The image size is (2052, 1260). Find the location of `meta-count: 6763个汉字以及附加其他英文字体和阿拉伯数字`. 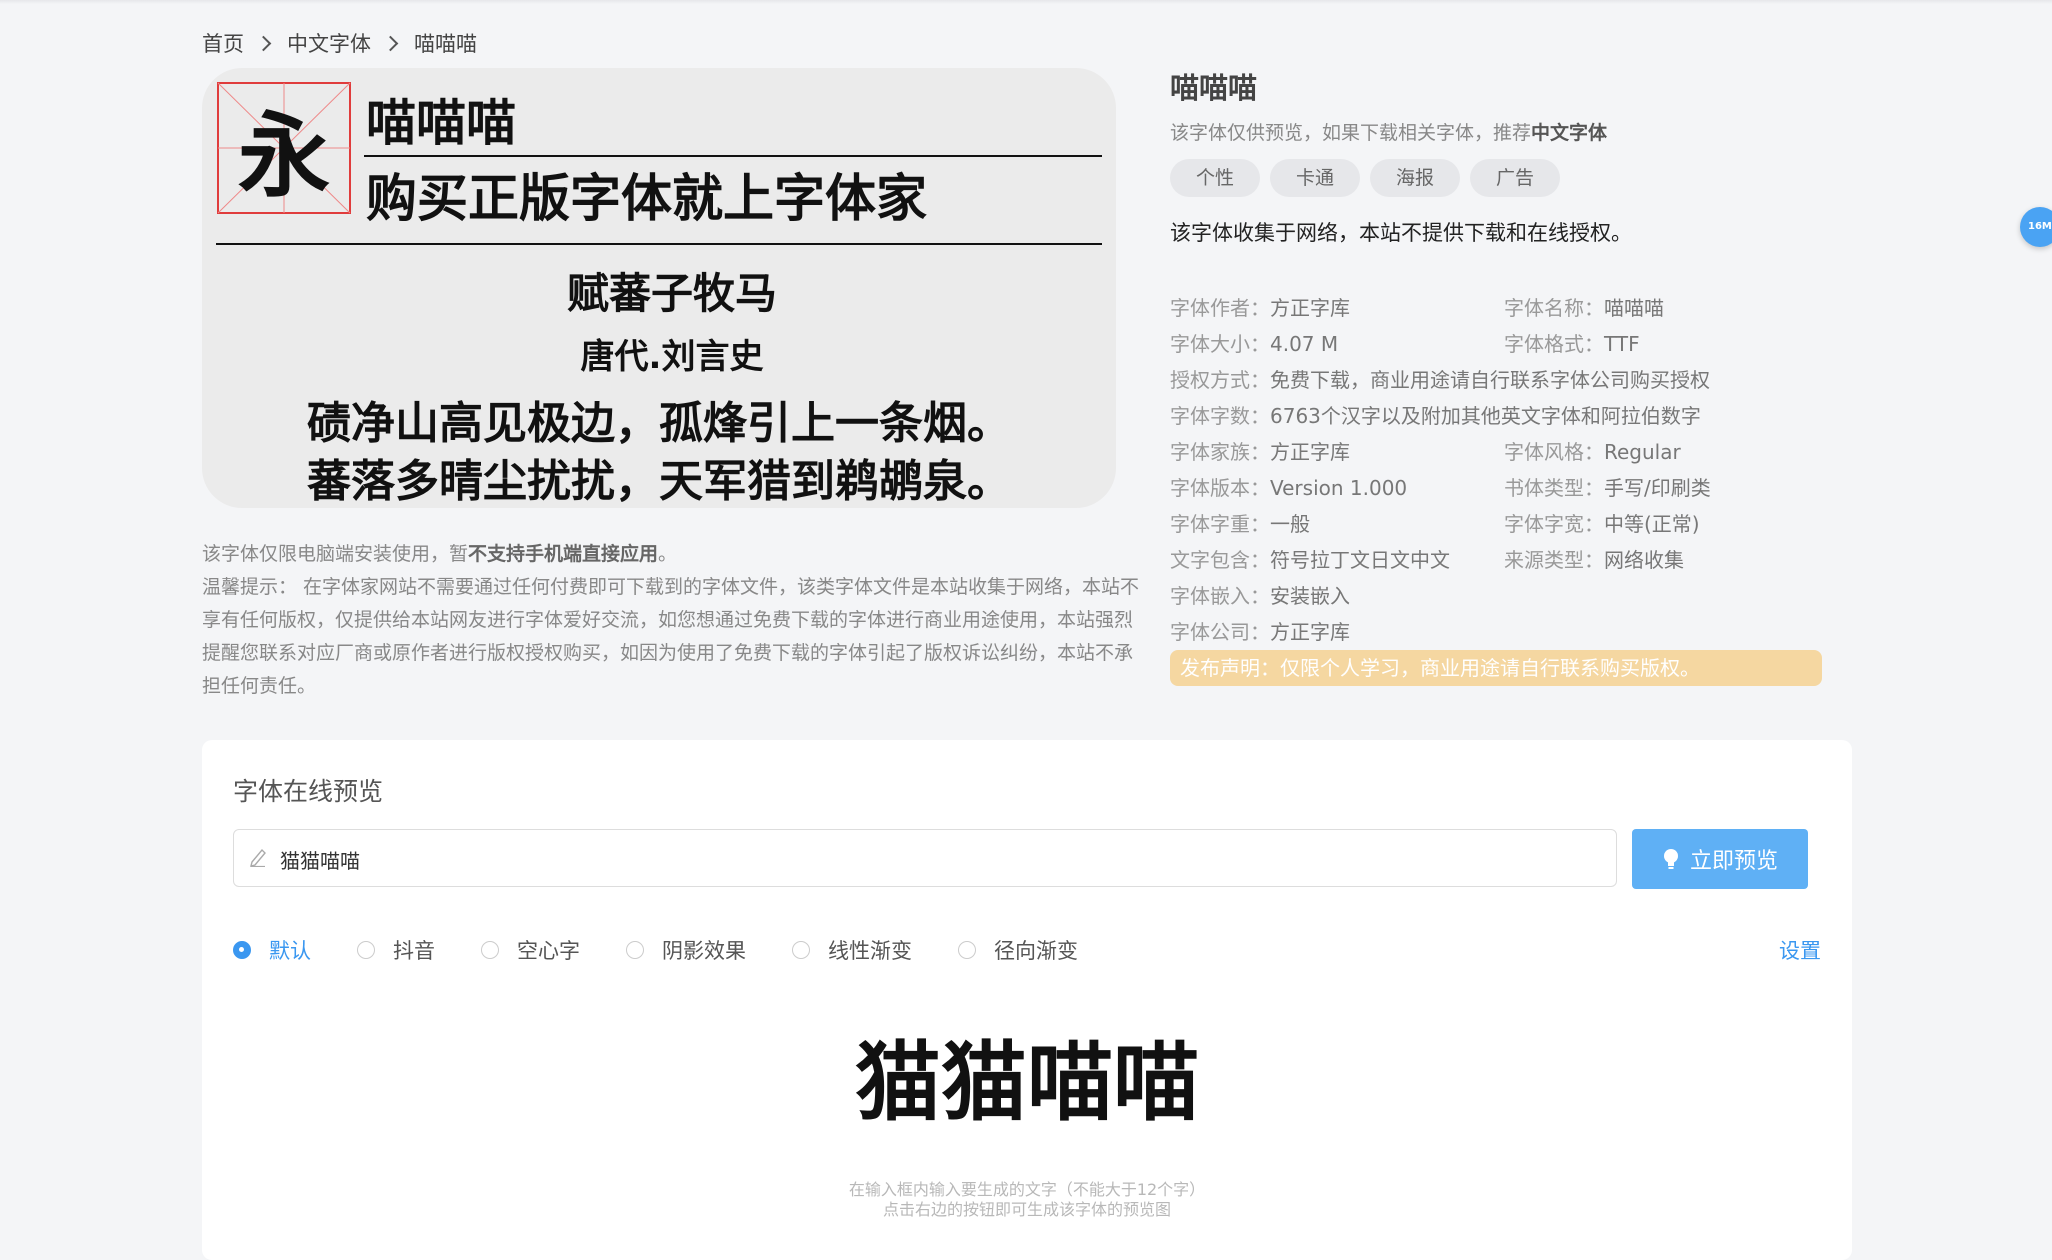

meta-count: 6763个汉字以及附加其他英文字体和阿拉伯数字 is located at coordinates (1485, 416).